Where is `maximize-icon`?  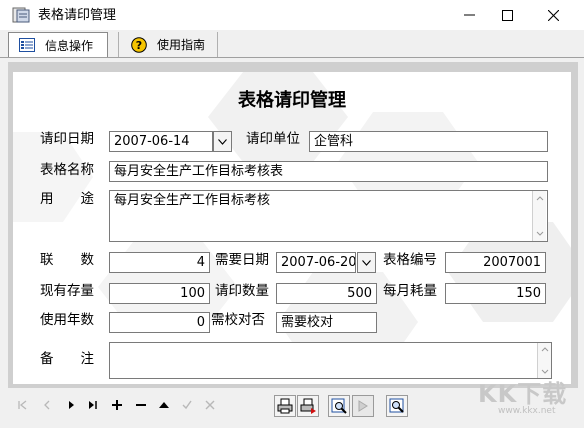 maximize-icon is located at coordinates (507, 15).